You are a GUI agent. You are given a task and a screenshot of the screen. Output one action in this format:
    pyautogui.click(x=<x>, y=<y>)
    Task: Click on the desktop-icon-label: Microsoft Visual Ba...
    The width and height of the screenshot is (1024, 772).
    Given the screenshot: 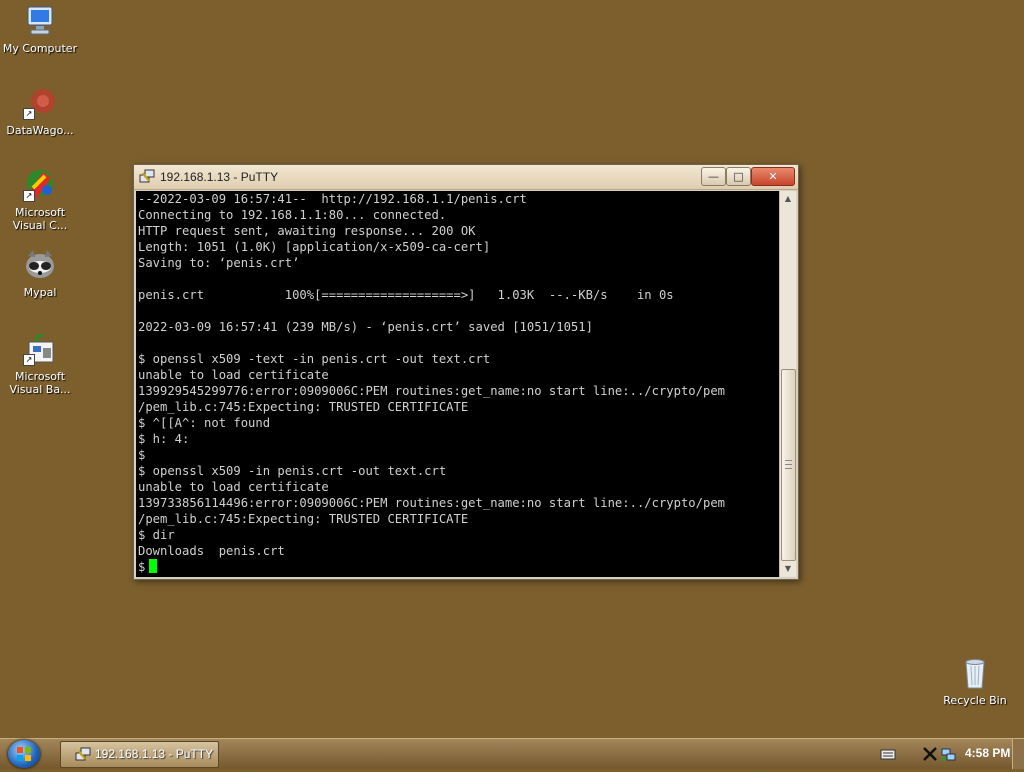 What is the action you would take?
    pyautogui.click(x=40, y=383)
    